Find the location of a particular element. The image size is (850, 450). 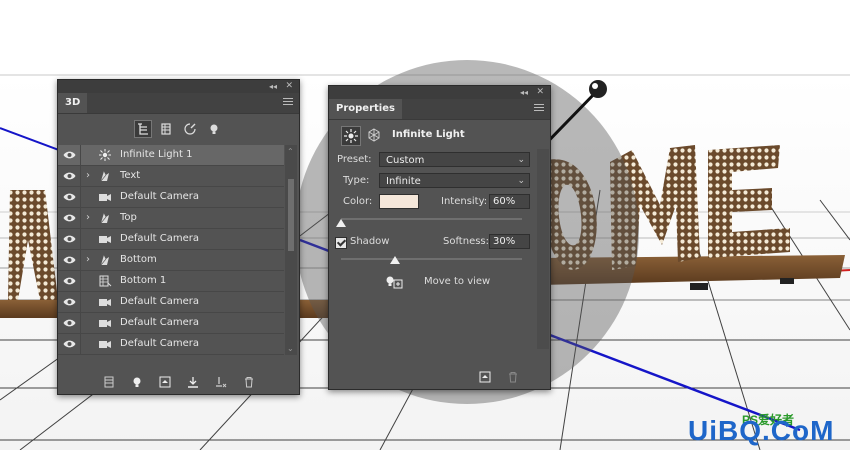

3d-panel-bottom-bar is located at coordinates (178, 382).